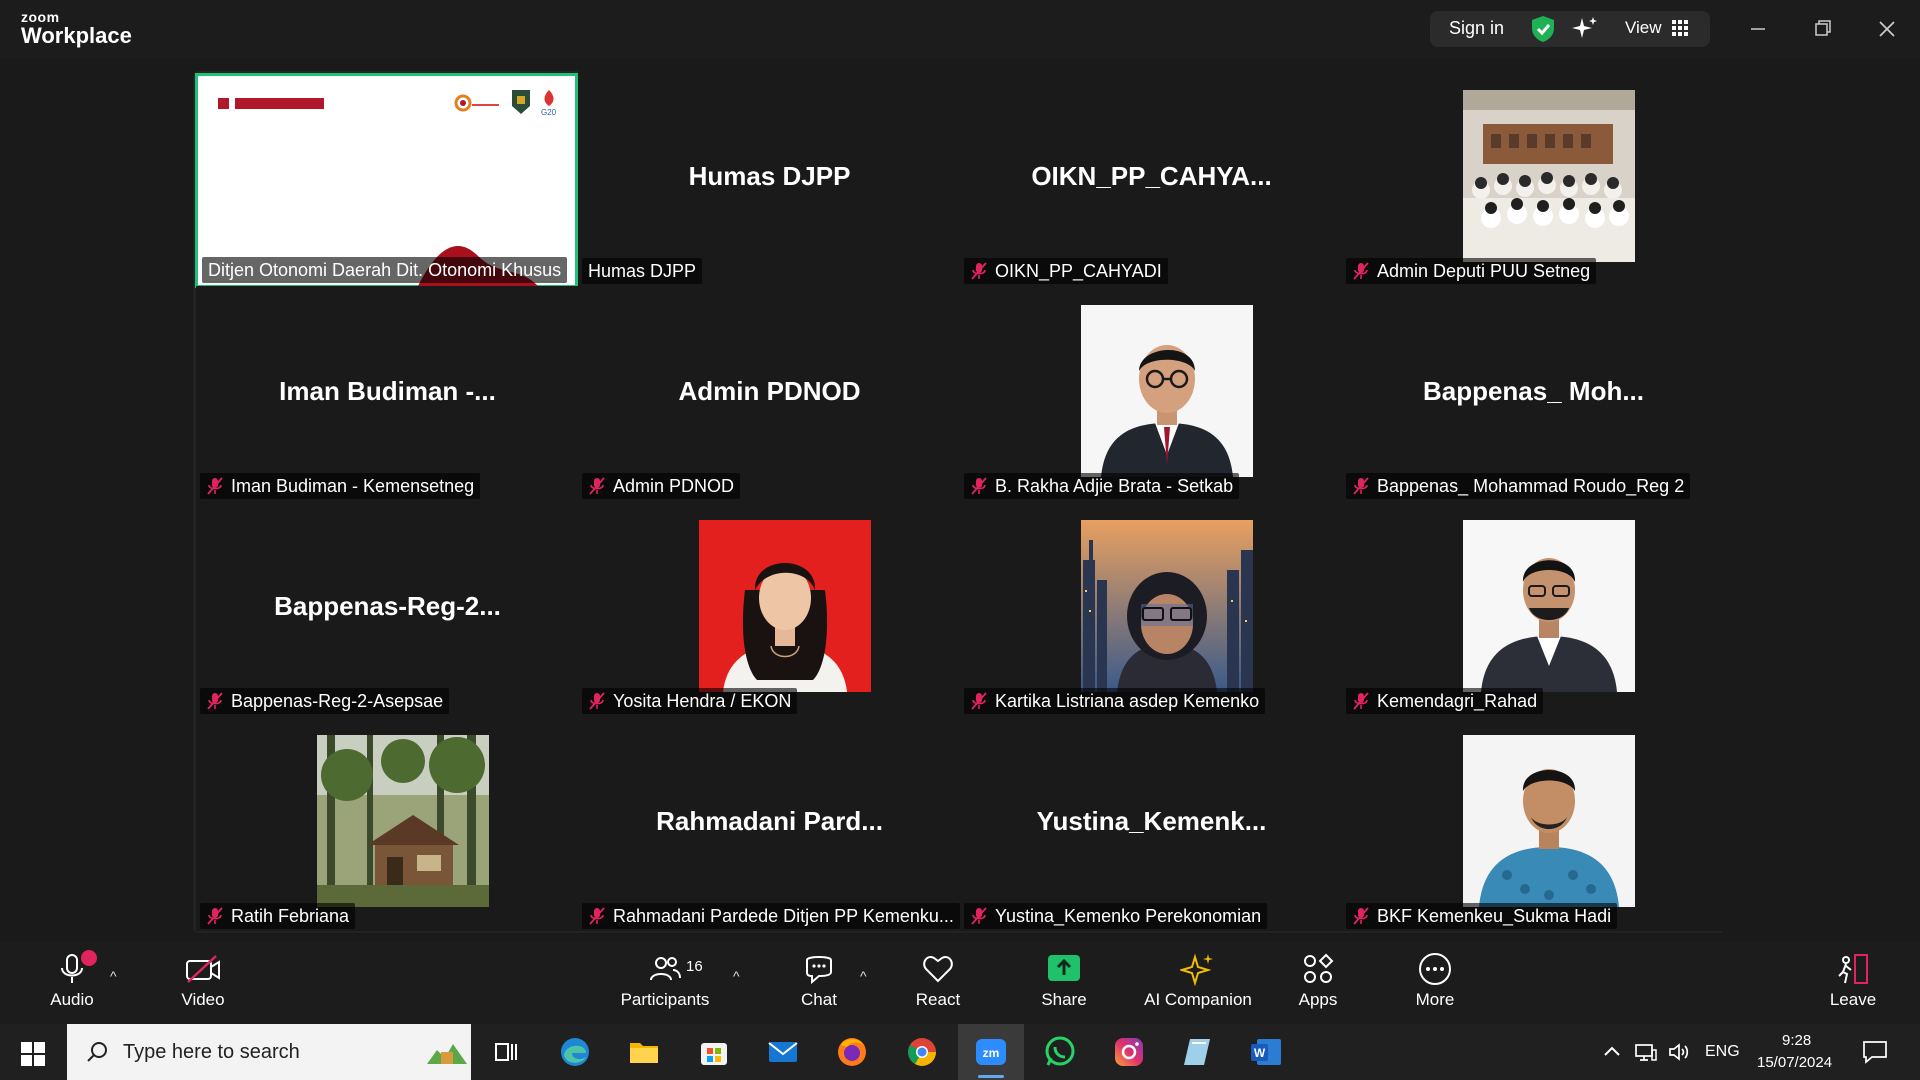  What do you see at coordinates (337, 701) in the screenshot?
I see `participant-name: Bappenas-Reg-2-Asepsae` at bounding box center [337, 701].